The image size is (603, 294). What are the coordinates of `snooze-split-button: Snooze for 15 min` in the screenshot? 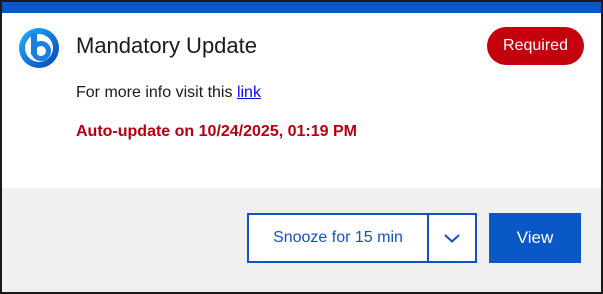 It's located at (362, 238).